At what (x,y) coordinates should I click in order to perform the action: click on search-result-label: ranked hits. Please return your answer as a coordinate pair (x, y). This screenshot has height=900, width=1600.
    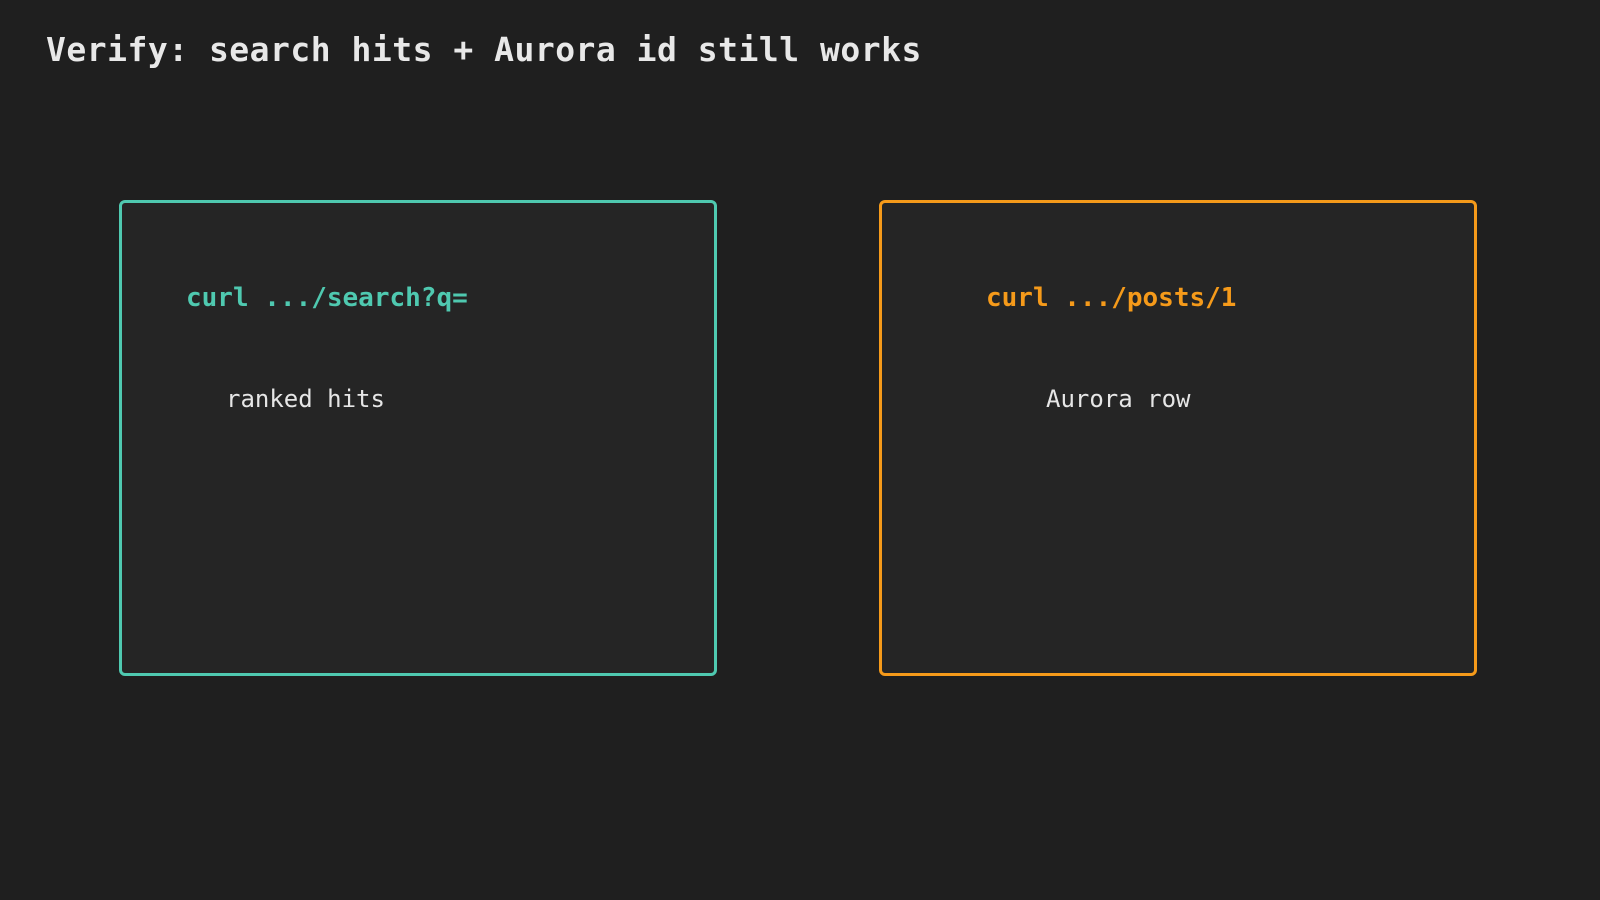
    Looking at the image, I should click on (305, 399).